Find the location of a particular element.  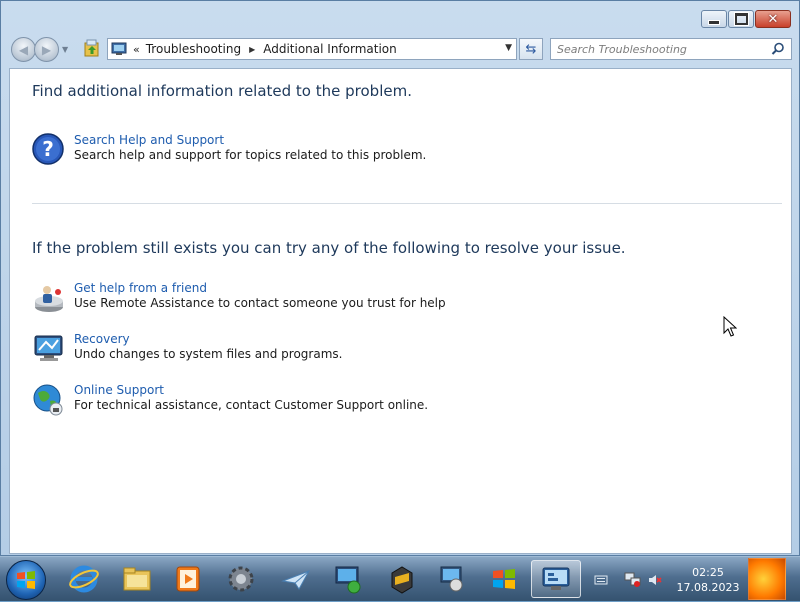

online-support-globe-icon is located at coordinates (48, 400).